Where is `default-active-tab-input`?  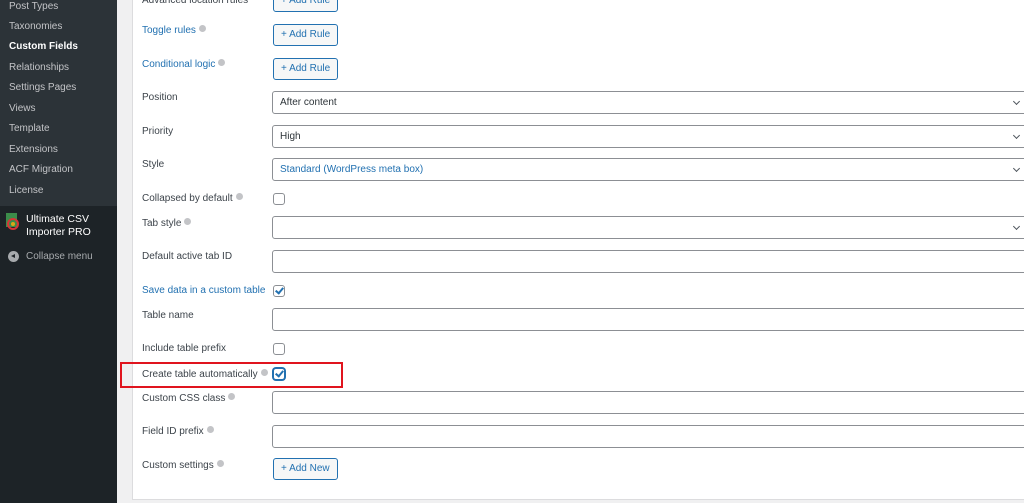 default-active-tab-input is located at coordinates (648, 261).